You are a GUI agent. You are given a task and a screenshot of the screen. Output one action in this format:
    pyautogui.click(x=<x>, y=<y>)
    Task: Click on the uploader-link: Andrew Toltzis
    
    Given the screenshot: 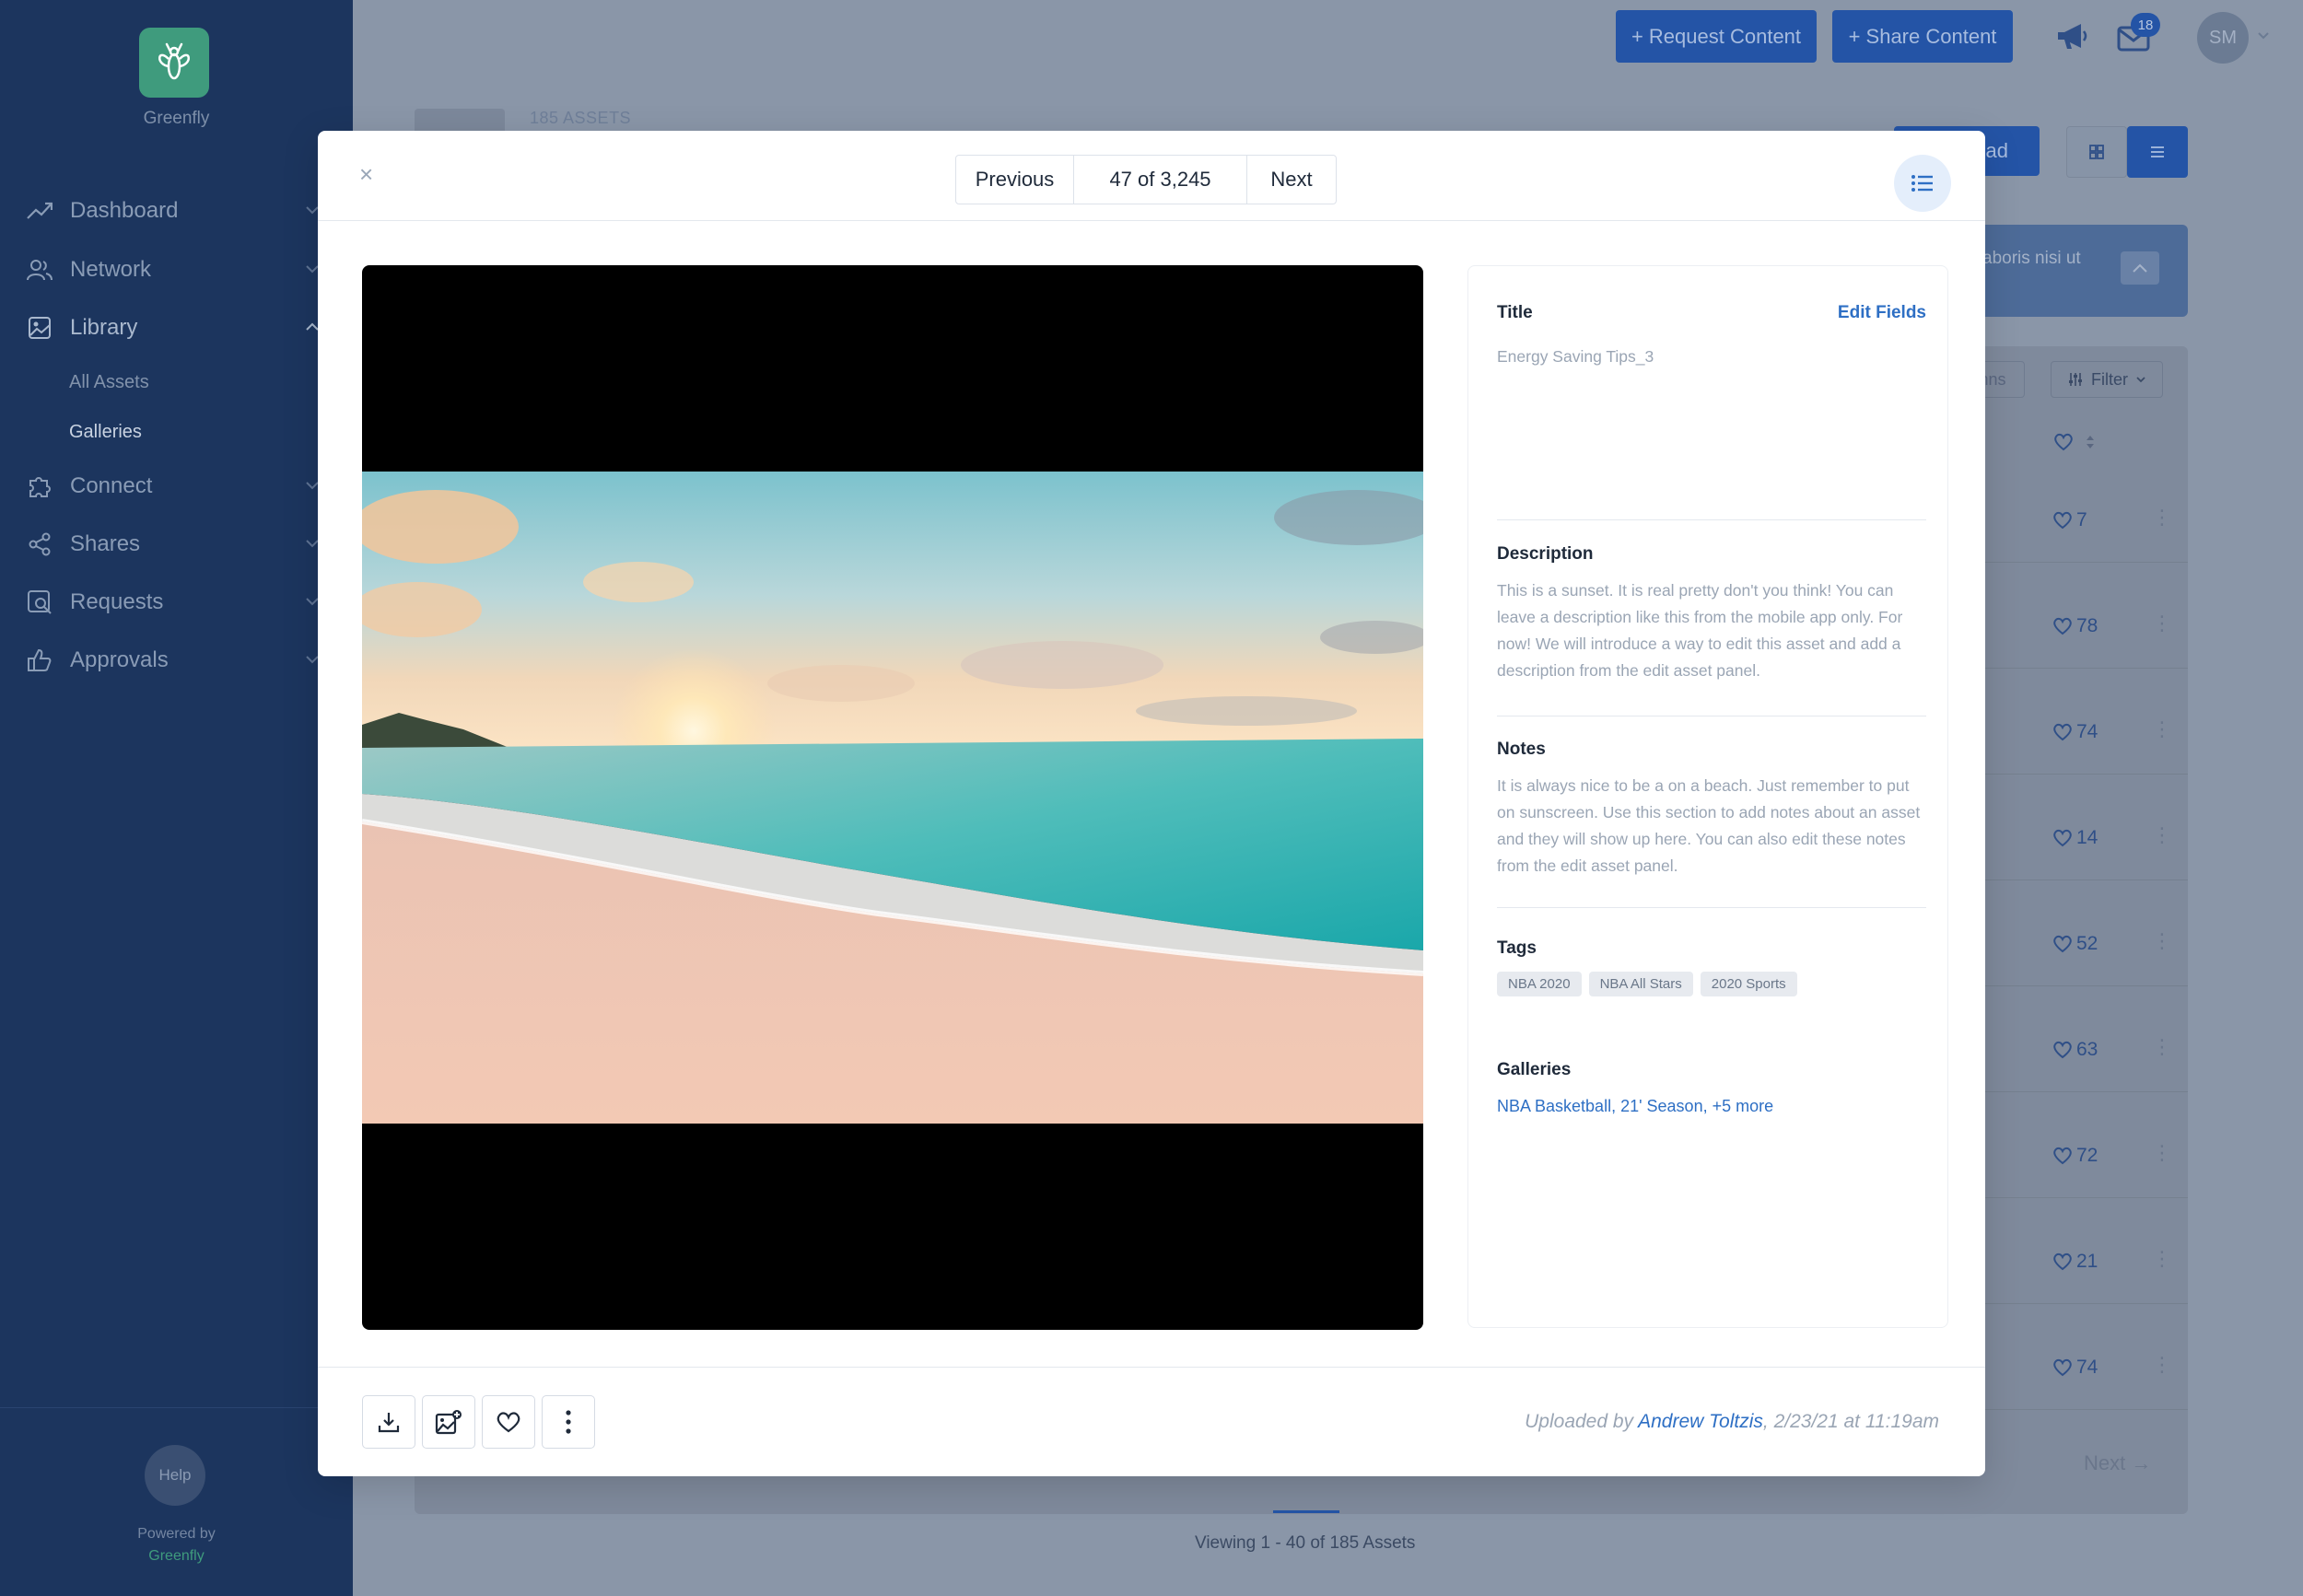 What is the action you would take?
    pyautogui.click(x=1701, y=1422)
    